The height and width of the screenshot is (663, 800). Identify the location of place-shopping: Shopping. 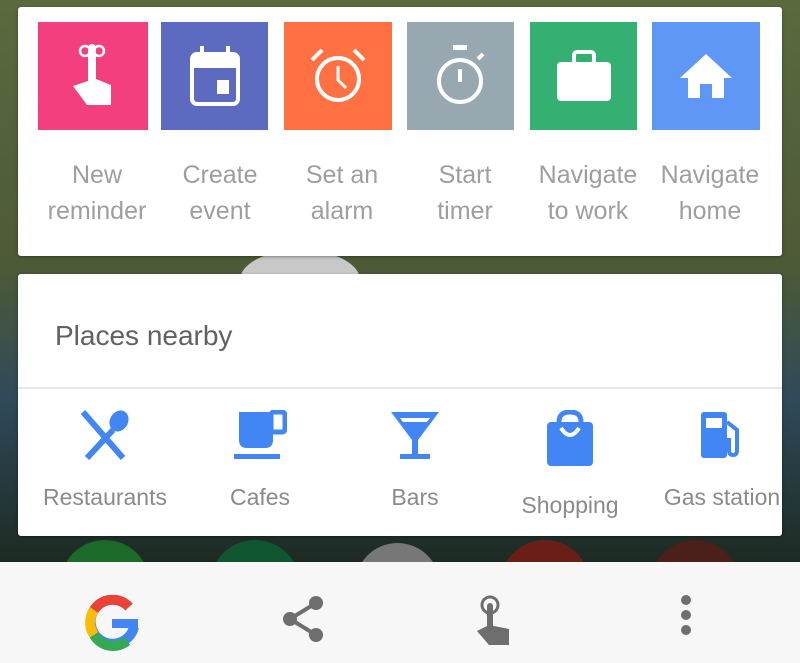
(570, 464).